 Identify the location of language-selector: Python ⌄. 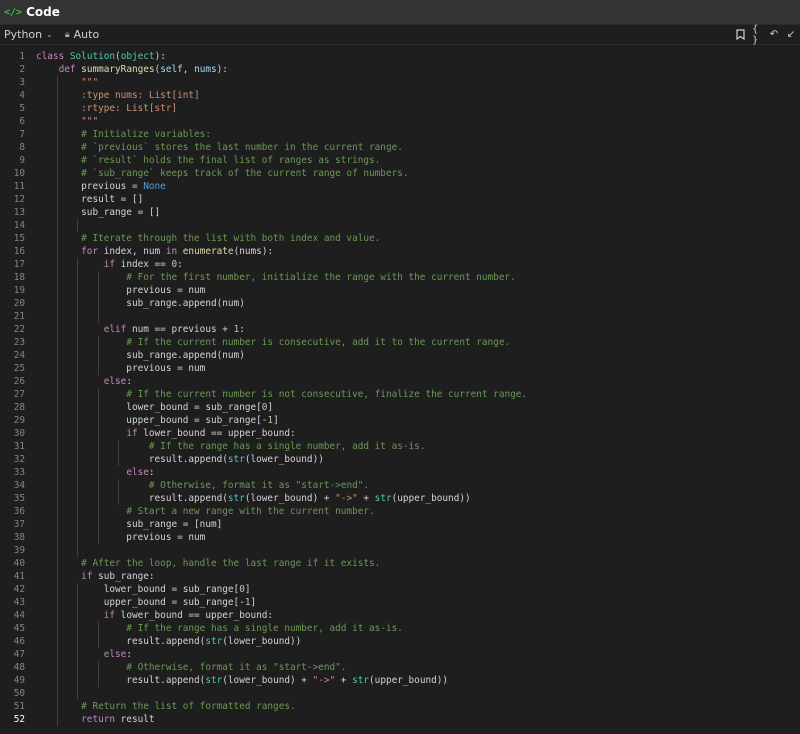
(28, 34).